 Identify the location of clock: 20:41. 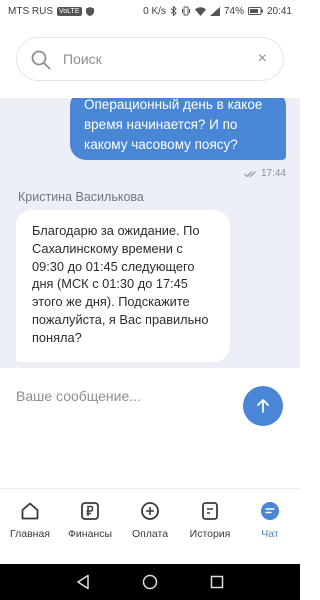
(279, 11).